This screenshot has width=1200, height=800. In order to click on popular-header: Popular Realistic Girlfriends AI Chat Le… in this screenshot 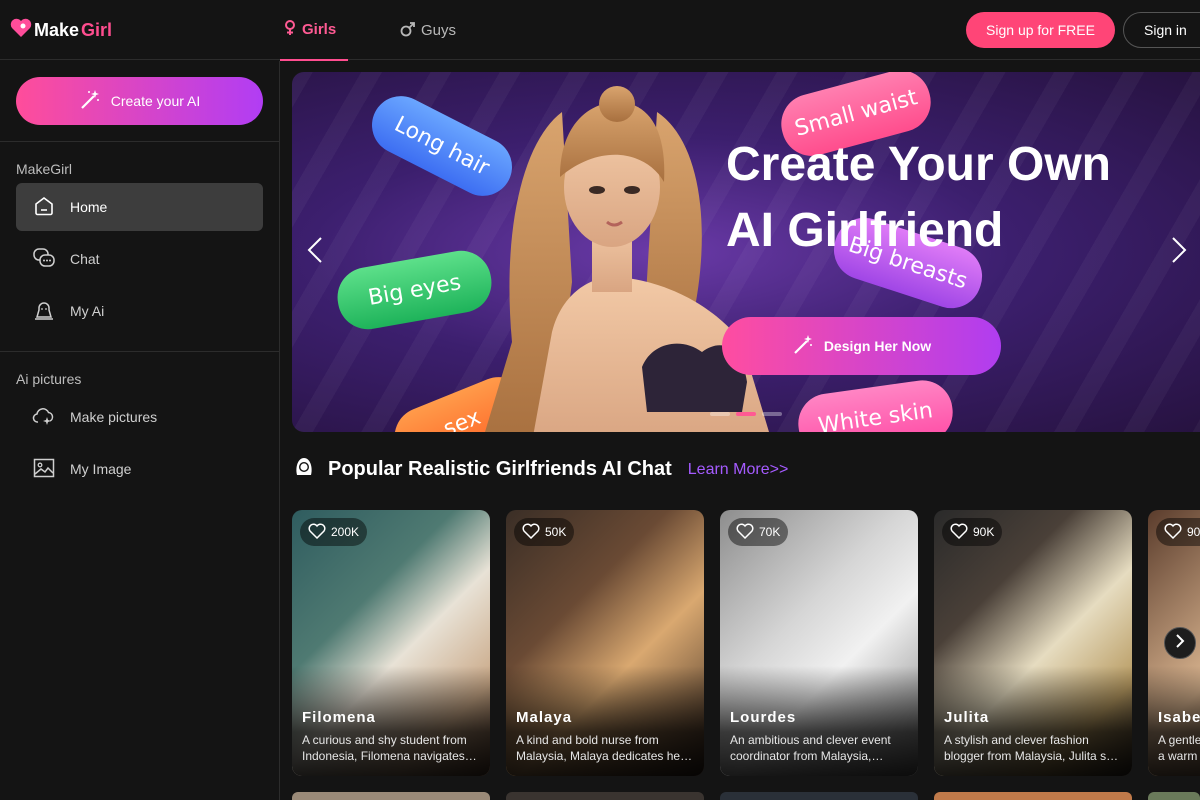, I will do `click(540, 469)`.